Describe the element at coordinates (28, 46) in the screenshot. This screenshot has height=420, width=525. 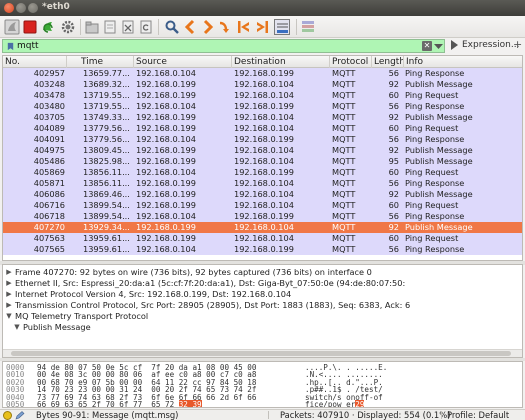
I see `filter-text: mqtt` at that location.